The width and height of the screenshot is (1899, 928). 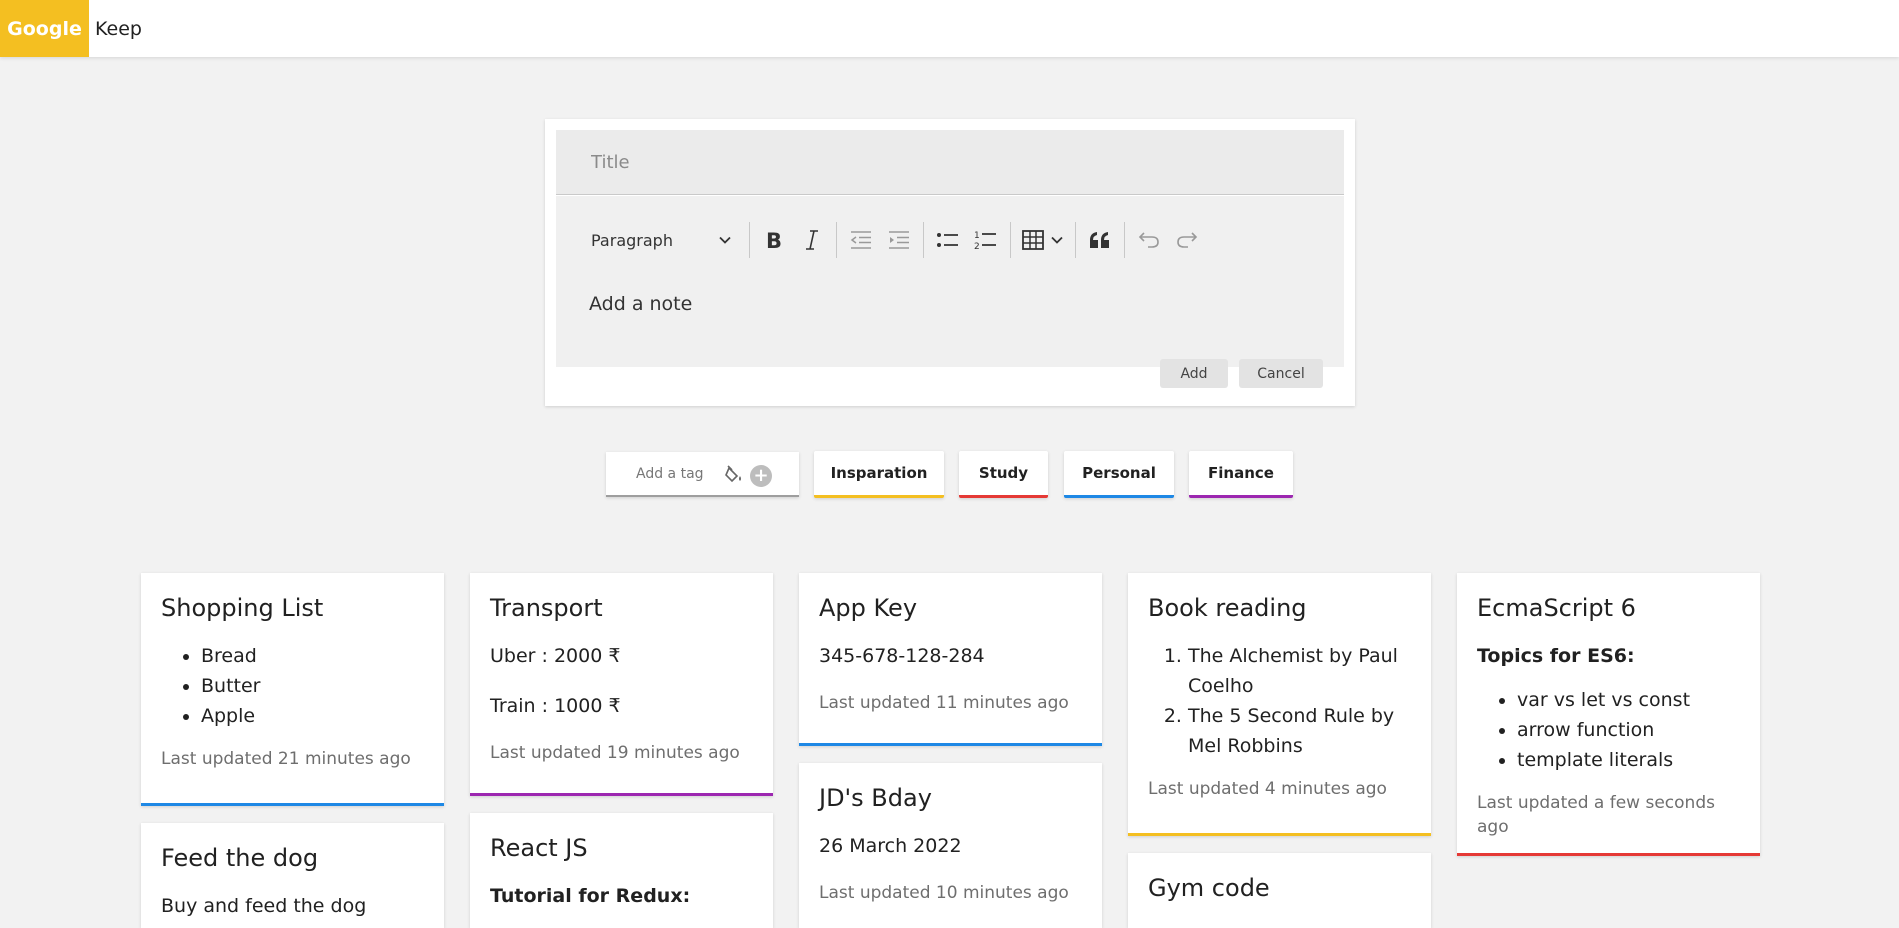 I want to click on numbered-list-button: 12, so click(x=986, y=240).